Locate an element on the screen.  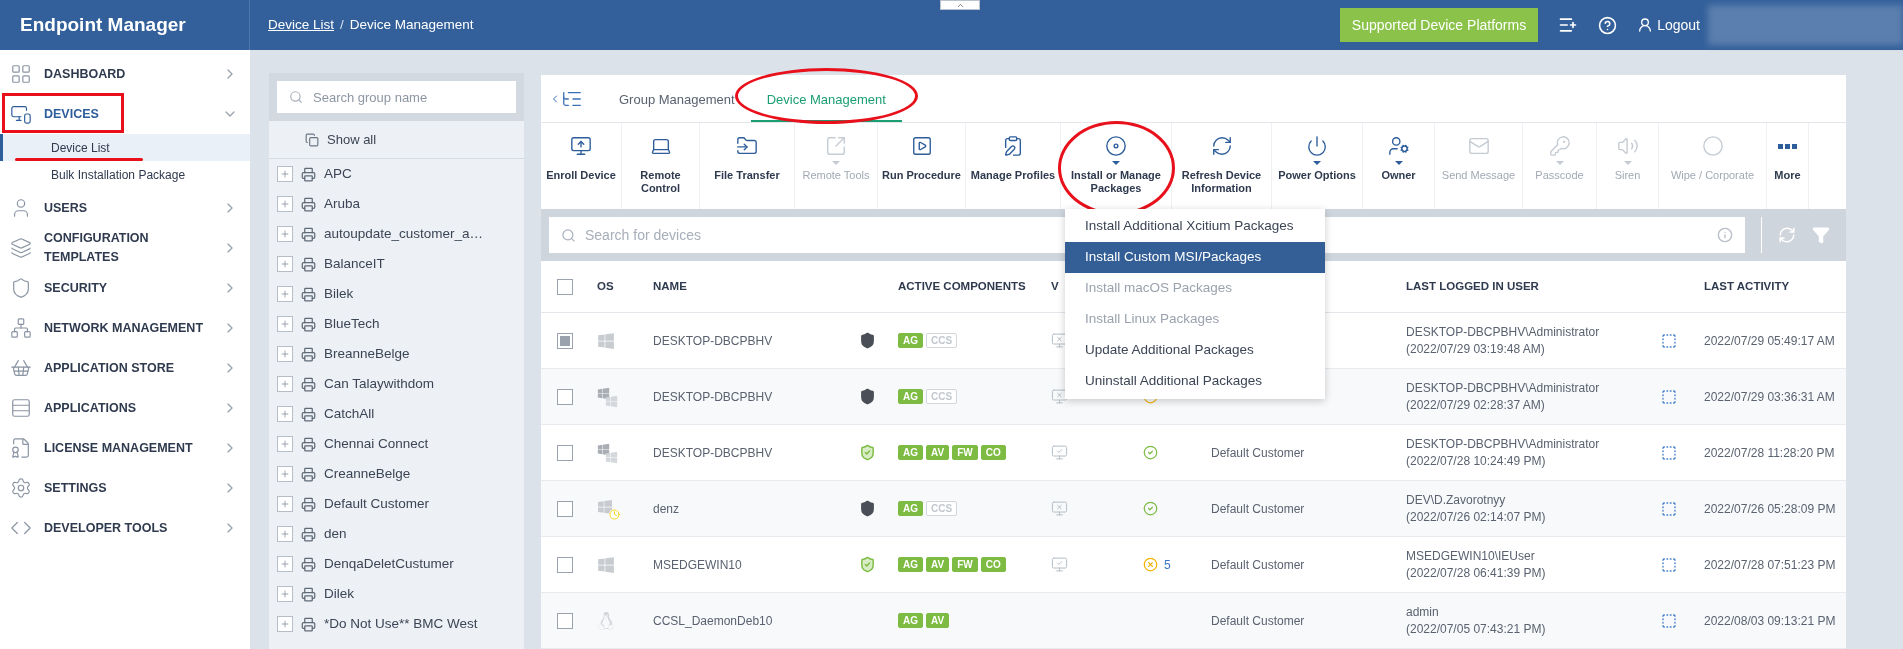
table-cell-text: CCSL_DaemonDeb10 is located at coordinates (713, 621).